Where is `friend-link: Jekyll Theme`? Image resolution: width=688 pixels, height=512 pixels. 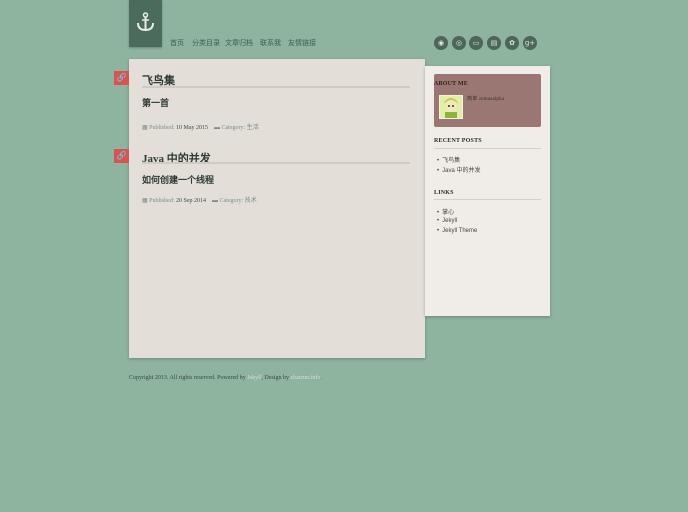
friend-link: Jekyll Theme is located at coordinates (457, 231).